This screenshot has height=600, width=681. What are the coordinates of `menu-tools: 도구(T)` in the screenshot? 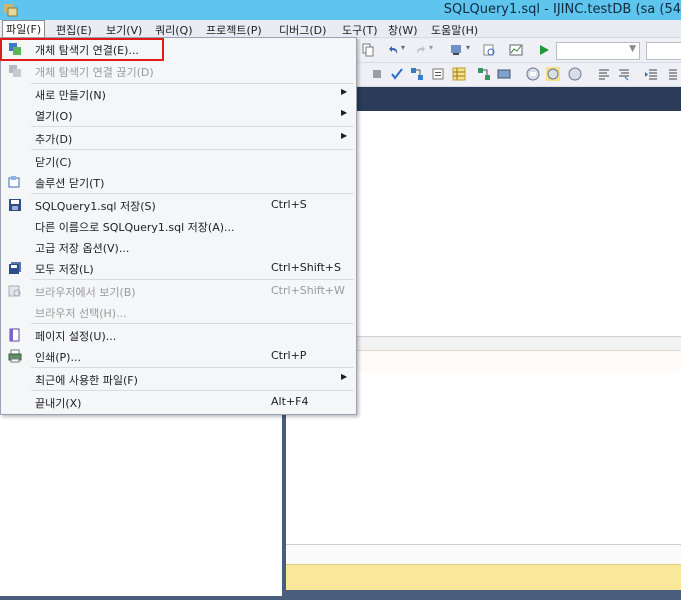 It's located at (360, 30).